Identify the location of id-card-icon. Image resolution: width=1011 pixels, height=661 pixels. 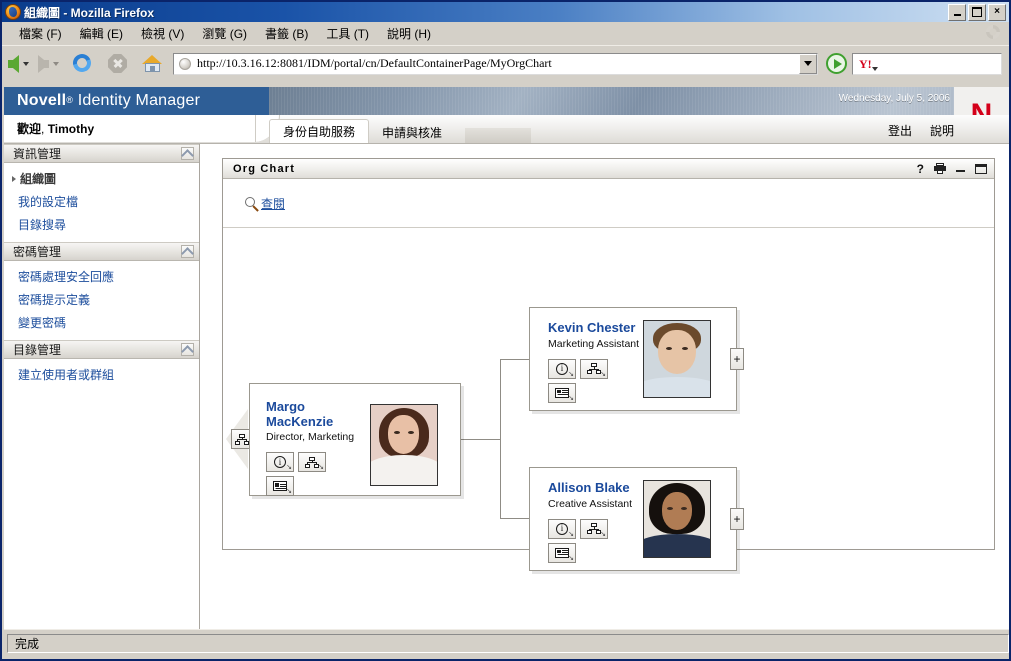
(562, 392).